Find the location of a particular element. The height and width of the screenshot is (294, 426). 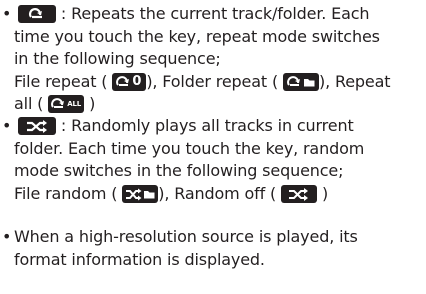

repeat-tail: ), Repeat is located at coordinates (355, 81).